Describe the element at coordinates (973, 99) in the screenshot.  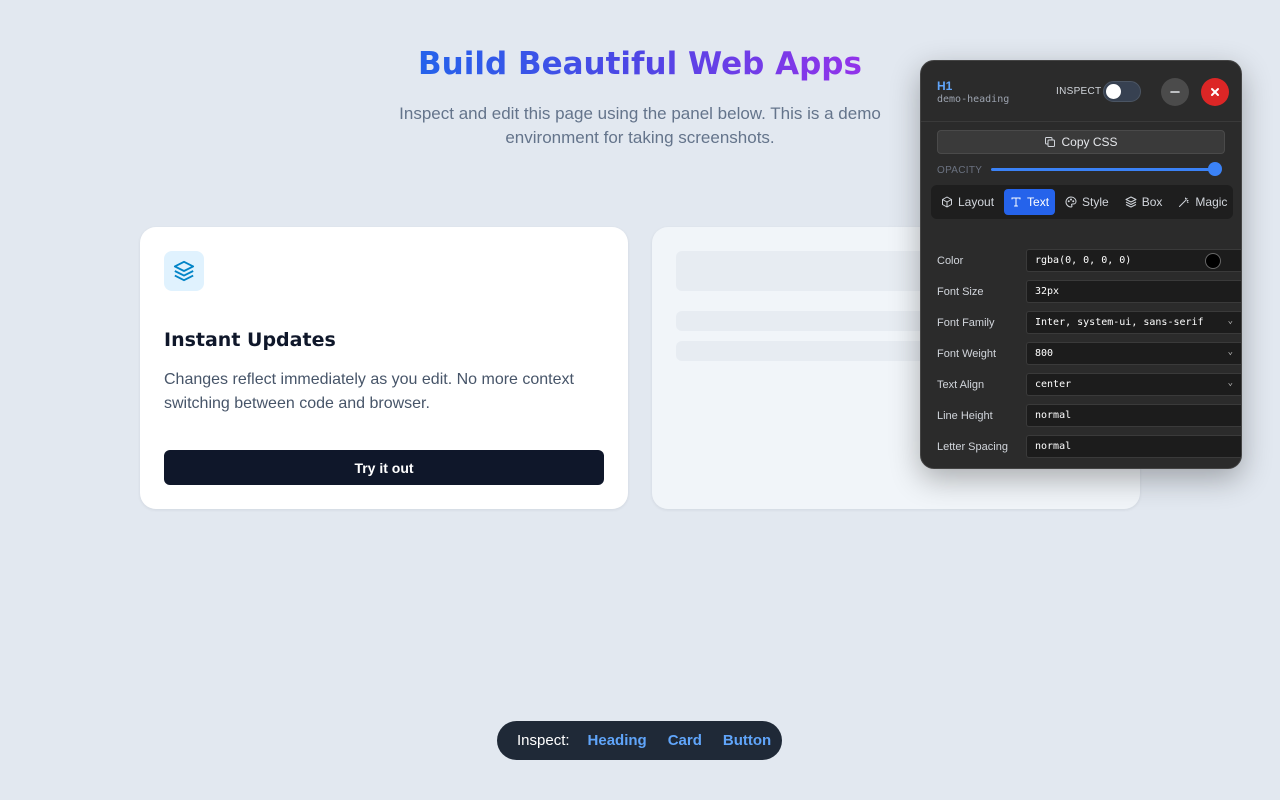
I see `element-id: demo-heading` at that location.